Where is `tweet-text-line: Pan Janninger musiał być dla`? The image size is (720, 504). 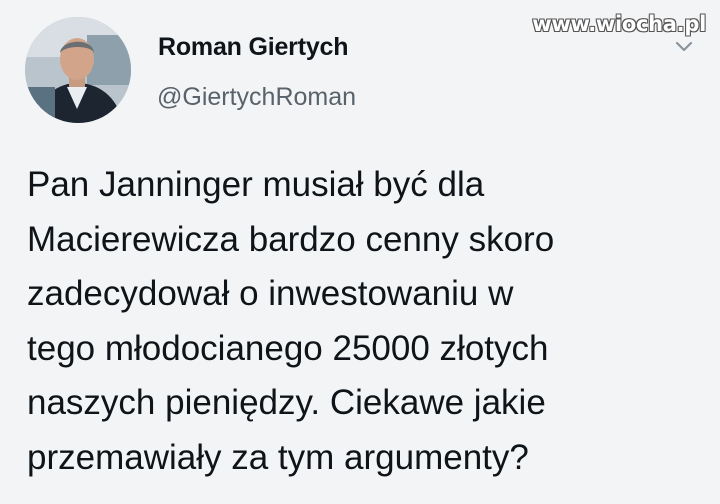
tweet-text-line: Pan Janninger musiał być dla is located at coordinates (256, 184).